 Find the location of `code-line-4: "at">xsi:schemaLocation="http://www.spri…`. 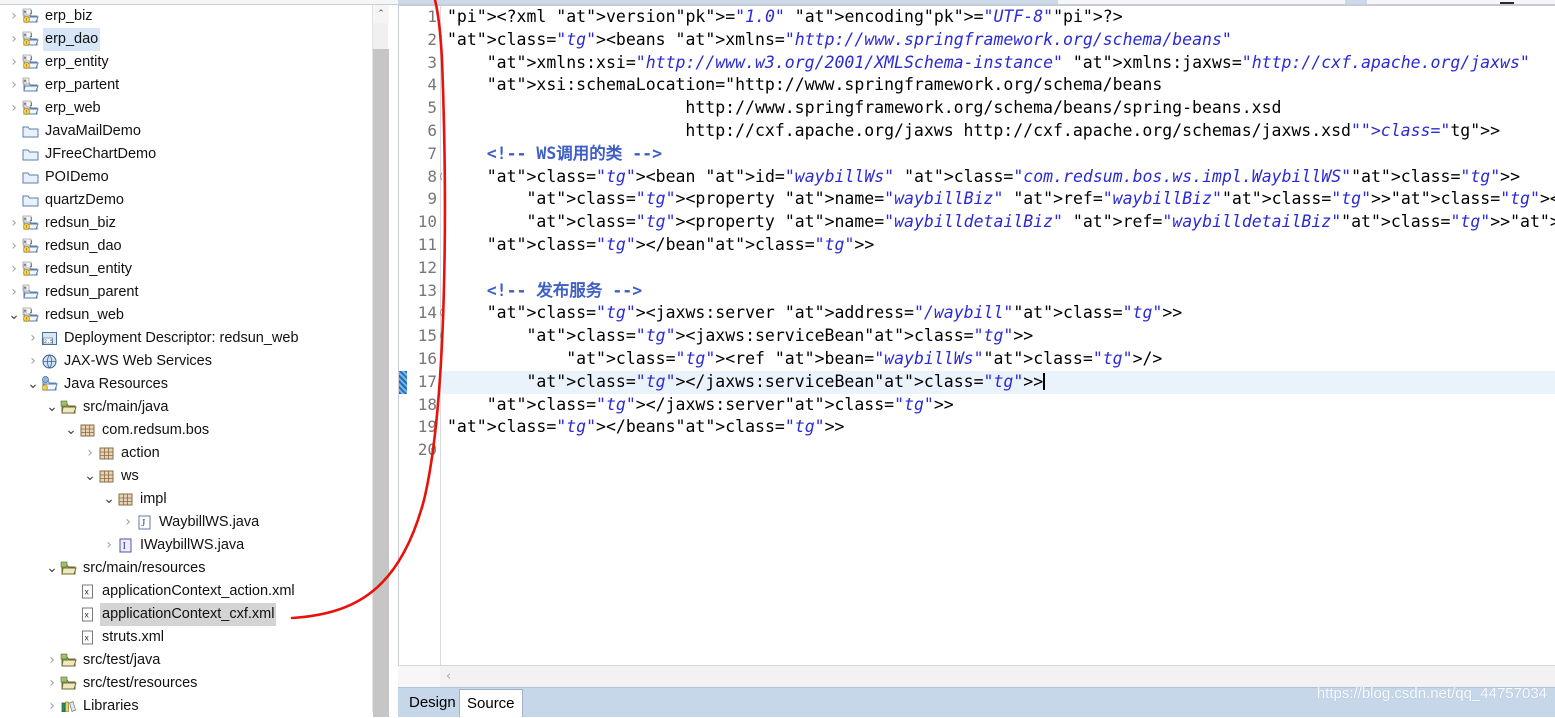

code-line-4: "at">xsi:schemaLocation="http://www.spri… is located at coordinates (998, 85).